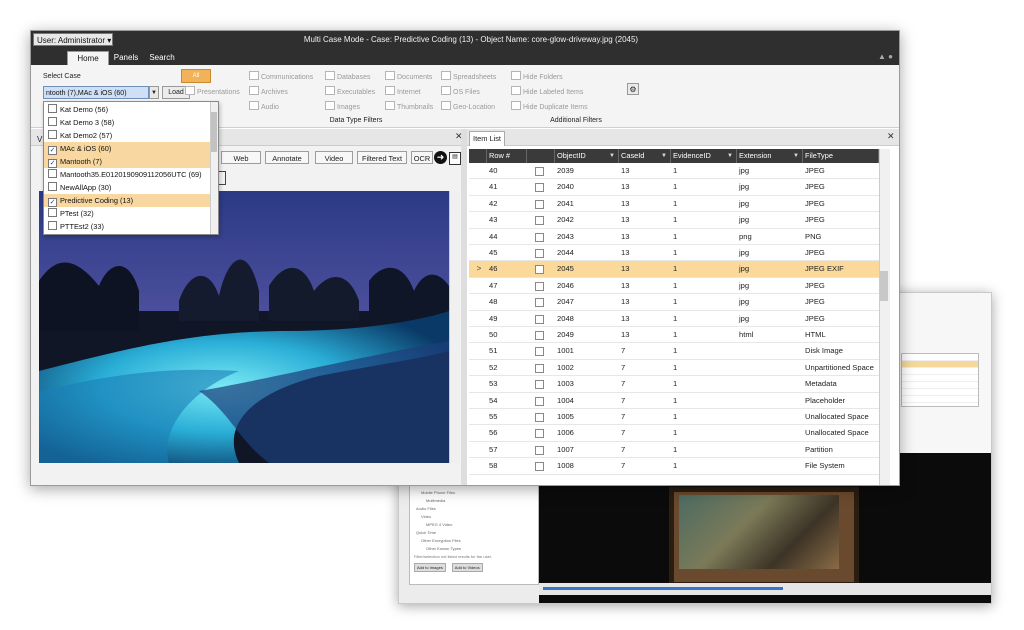 This screenshot has width=1024, height=630. I want to click on tab-ocr: OCR, so click(422, 157).